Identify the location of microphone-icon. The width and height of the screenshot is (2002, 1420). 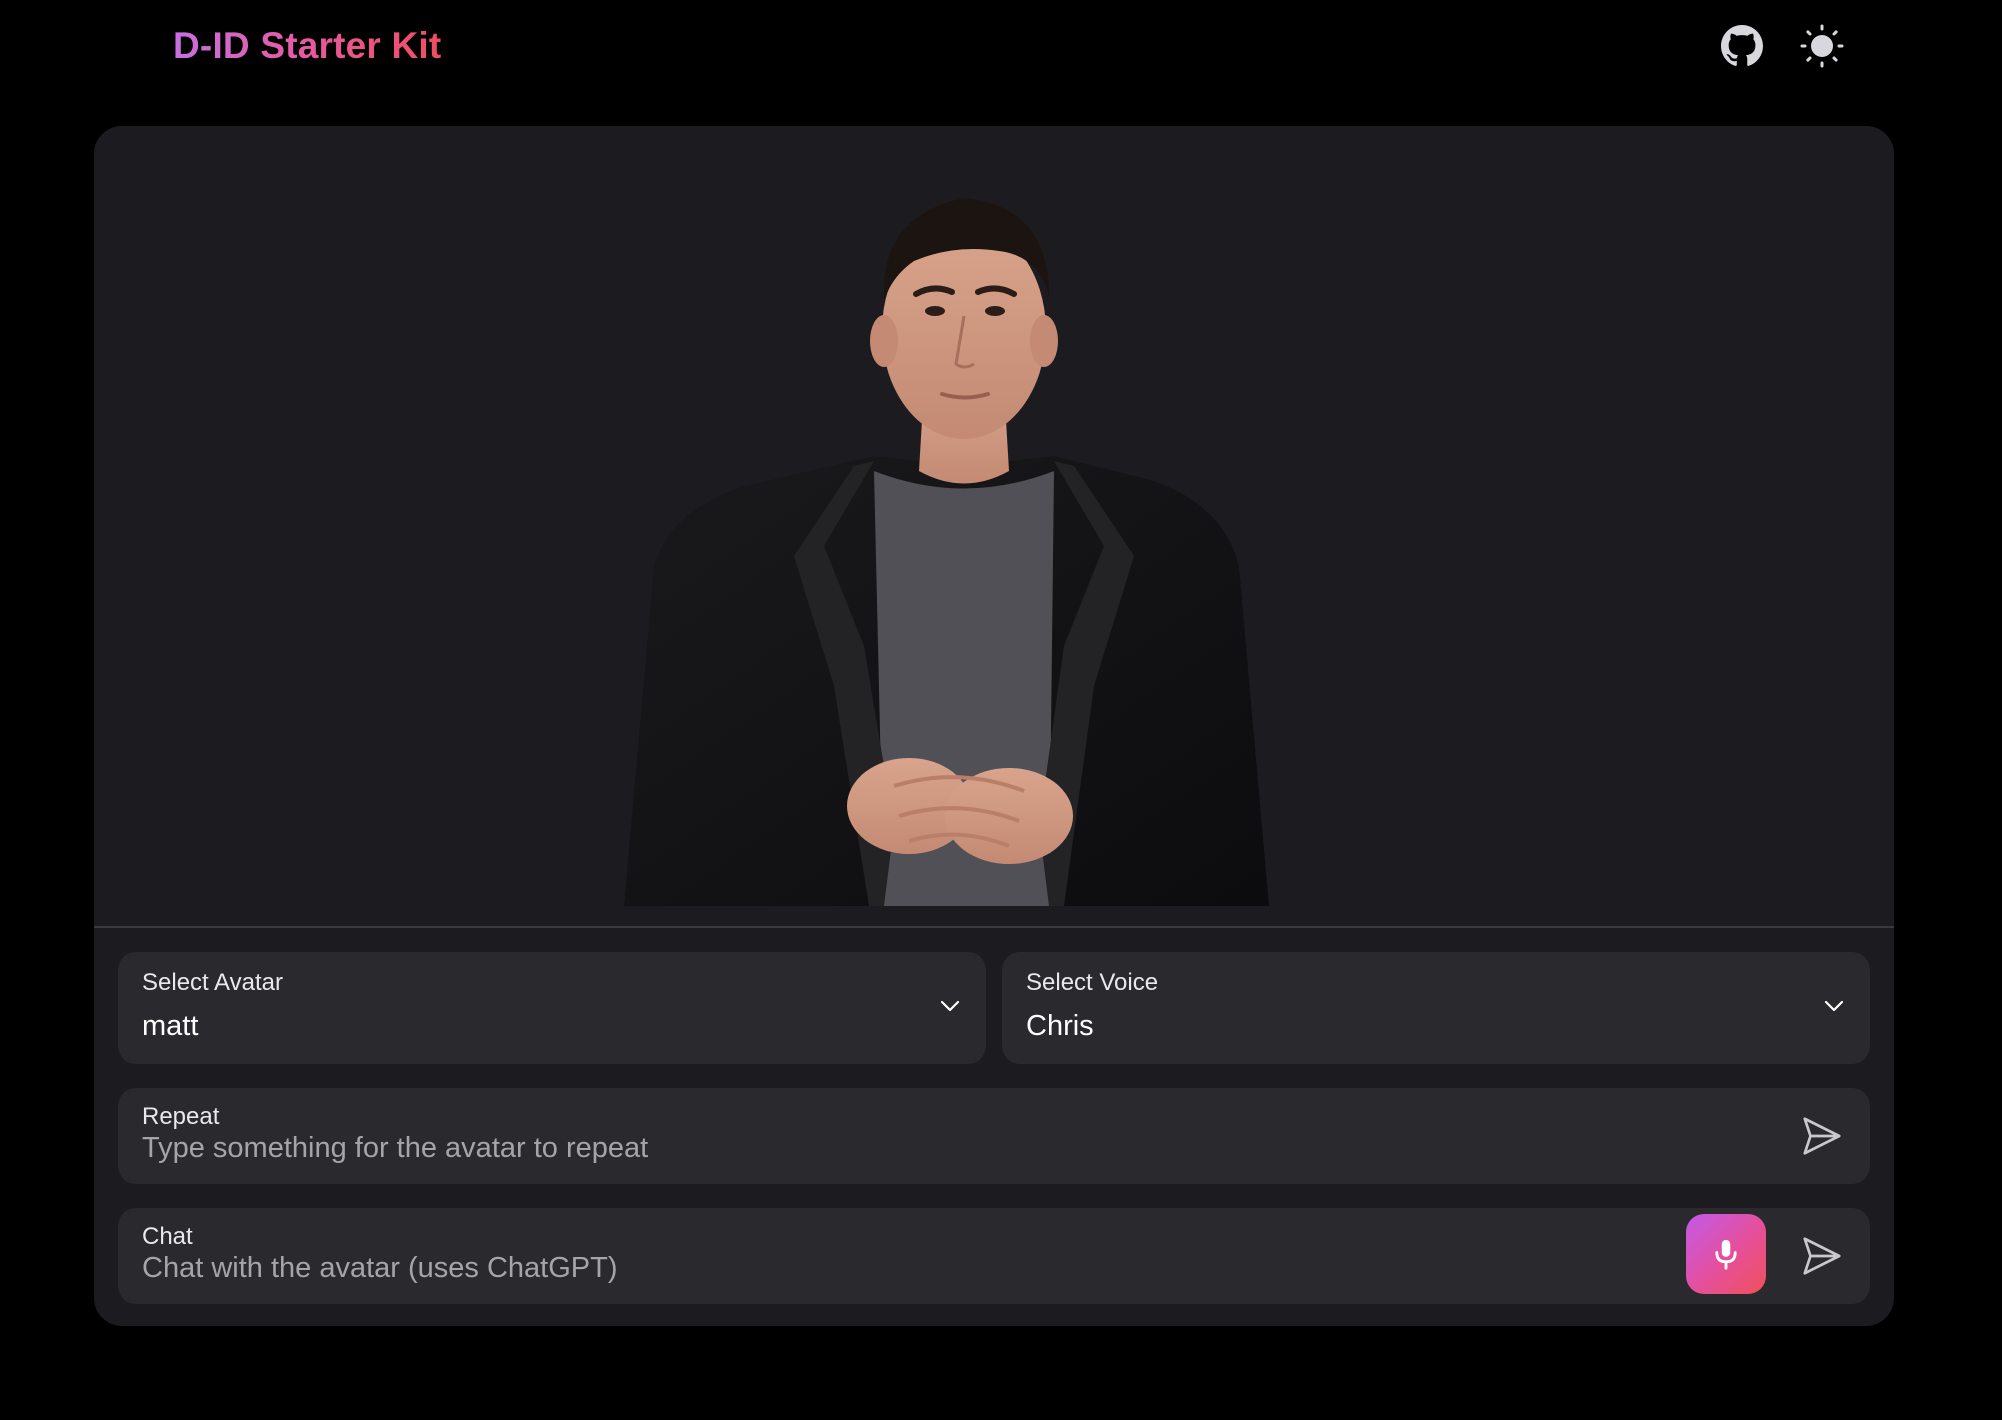
(1726, 1254).